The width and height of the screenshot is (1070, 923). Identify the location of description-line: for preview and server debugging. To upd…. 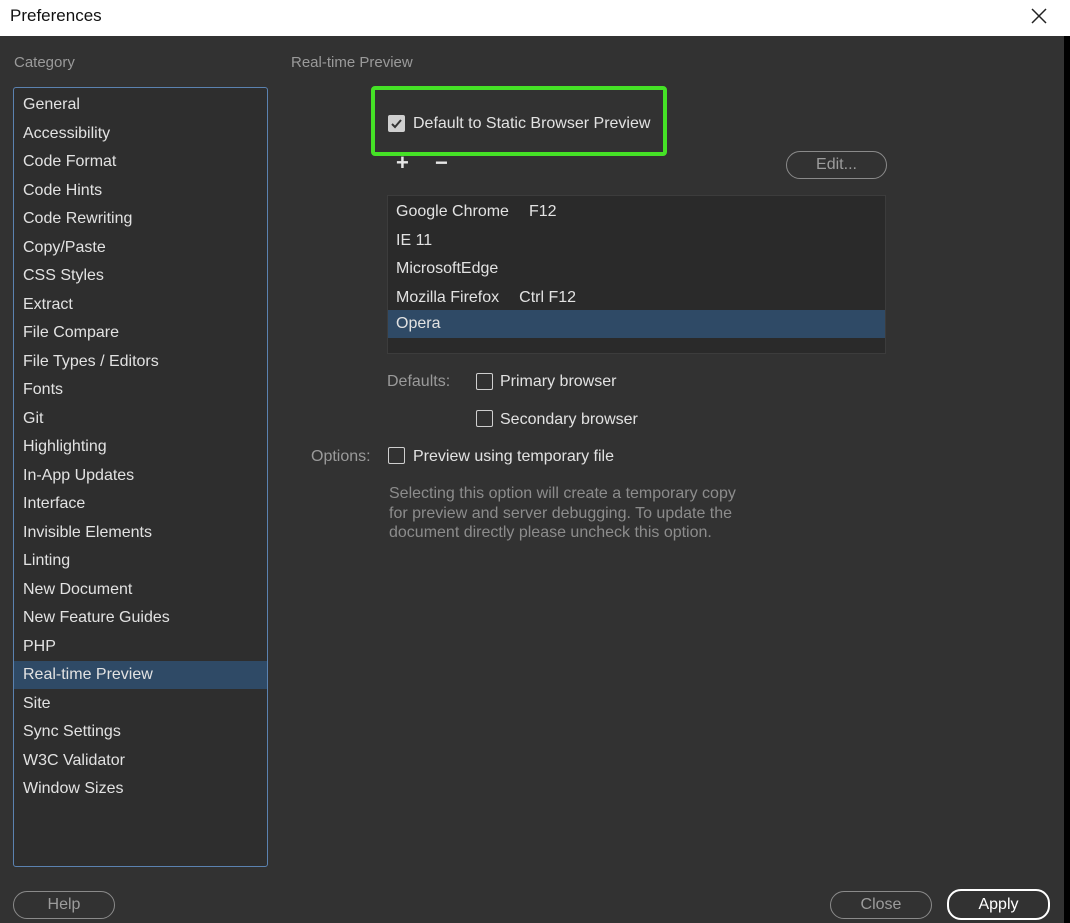
(561, 513).